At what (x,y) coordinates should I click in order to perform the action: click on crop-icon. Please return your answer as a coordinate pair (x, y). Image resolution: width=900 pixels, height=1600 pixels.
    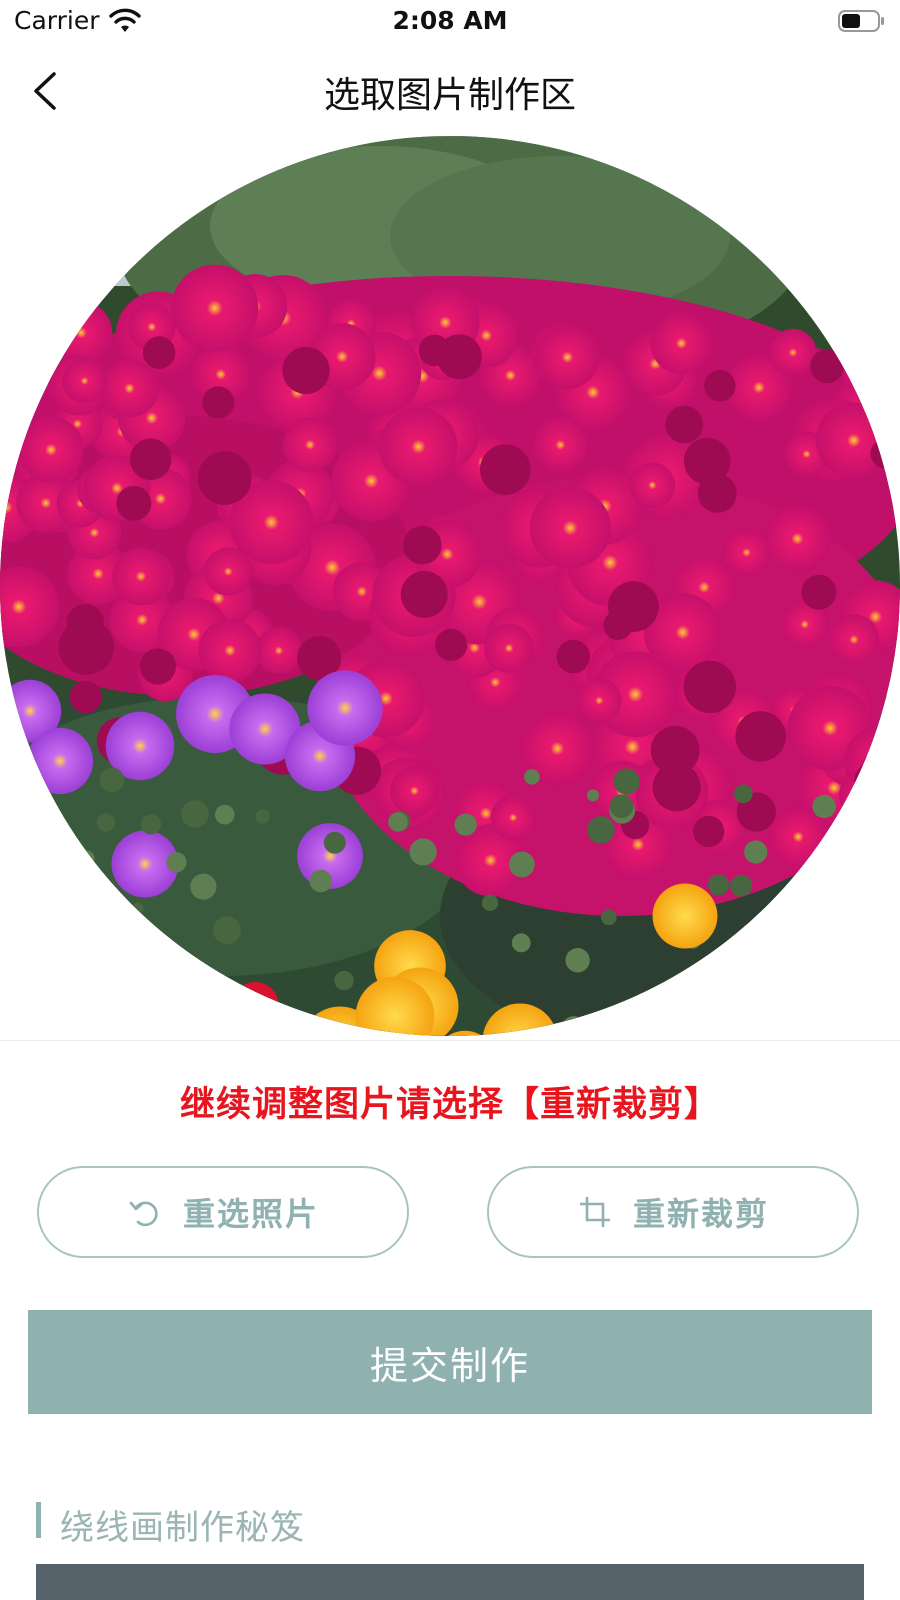
    Looking at the image, I should click on (594, 1212).